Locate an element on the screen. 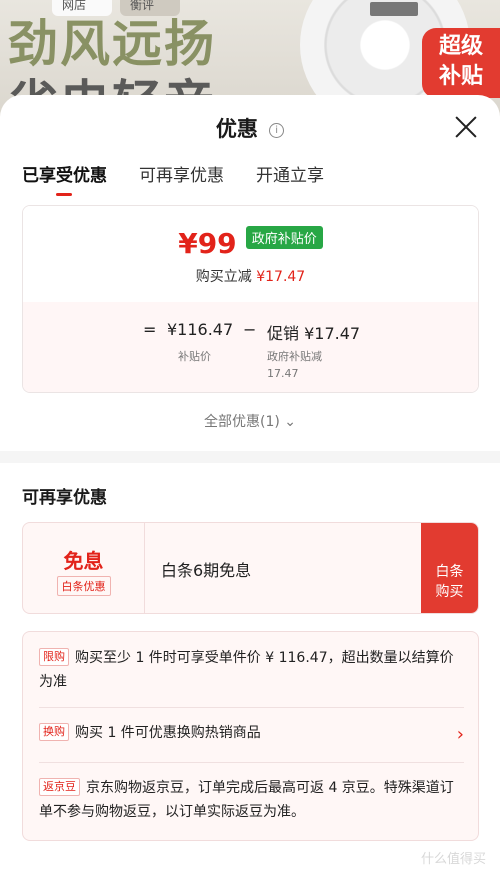 The image size is (500, 877). close-icon is located at coordinates (466, 127).